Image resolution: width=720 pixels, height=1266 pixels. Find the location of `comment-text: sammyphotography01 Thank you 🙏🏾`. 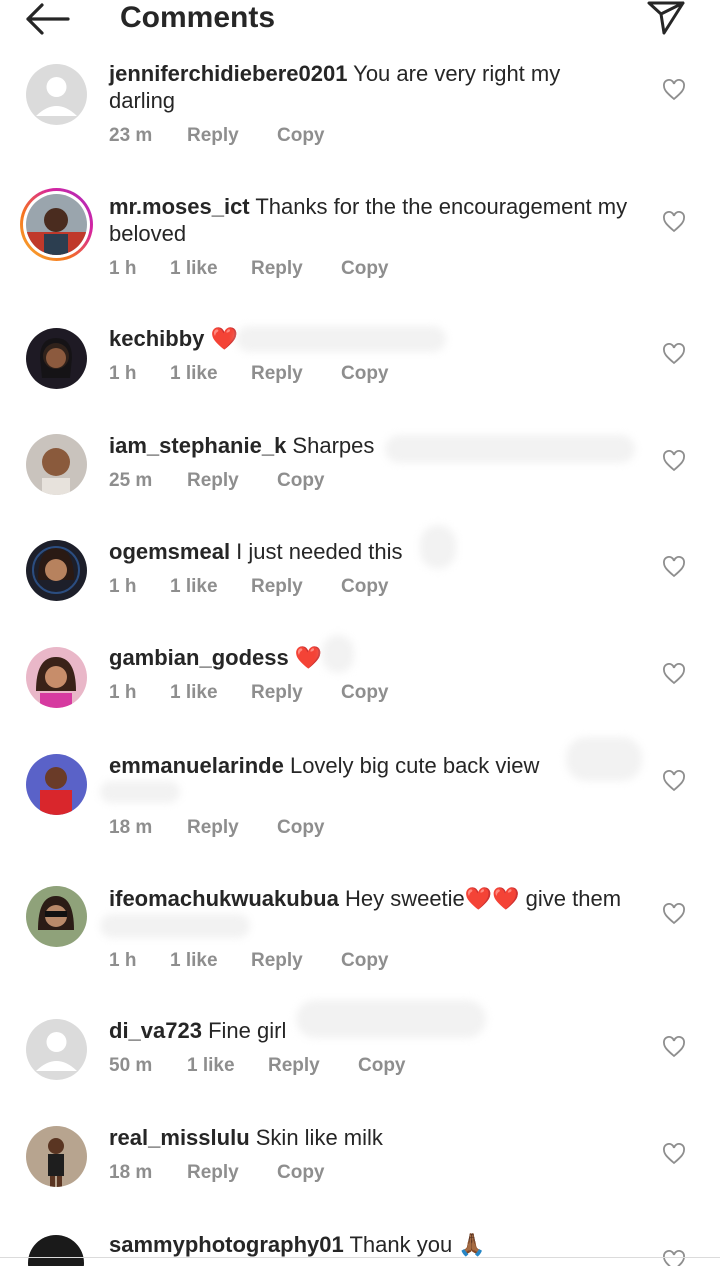

comment-text: sammyphotography01 Thank you 🙏🏾 is located at coordinates (369, 1244).